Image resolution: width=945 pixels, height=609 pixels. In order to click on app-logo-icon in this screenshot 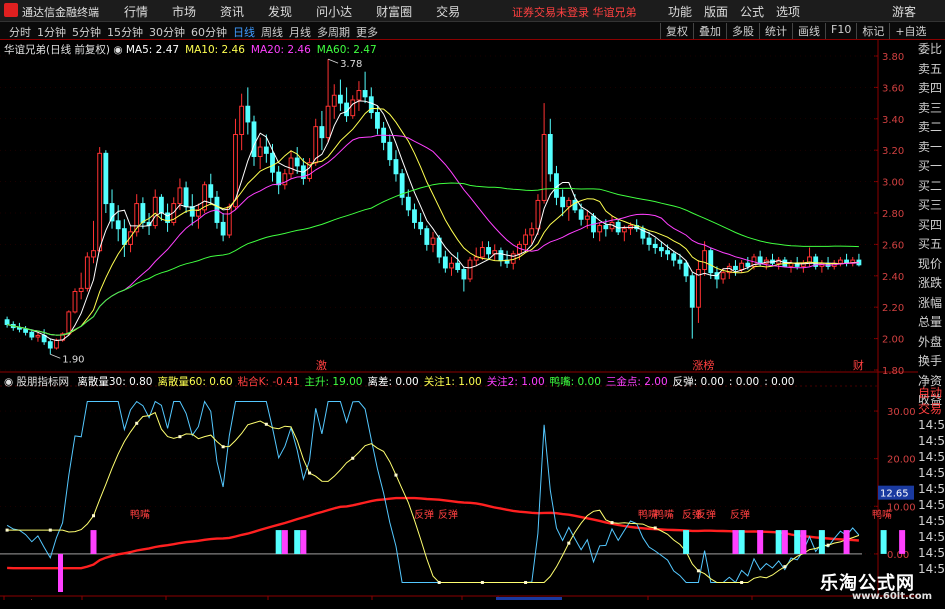, I will do `click(11, 10)`.